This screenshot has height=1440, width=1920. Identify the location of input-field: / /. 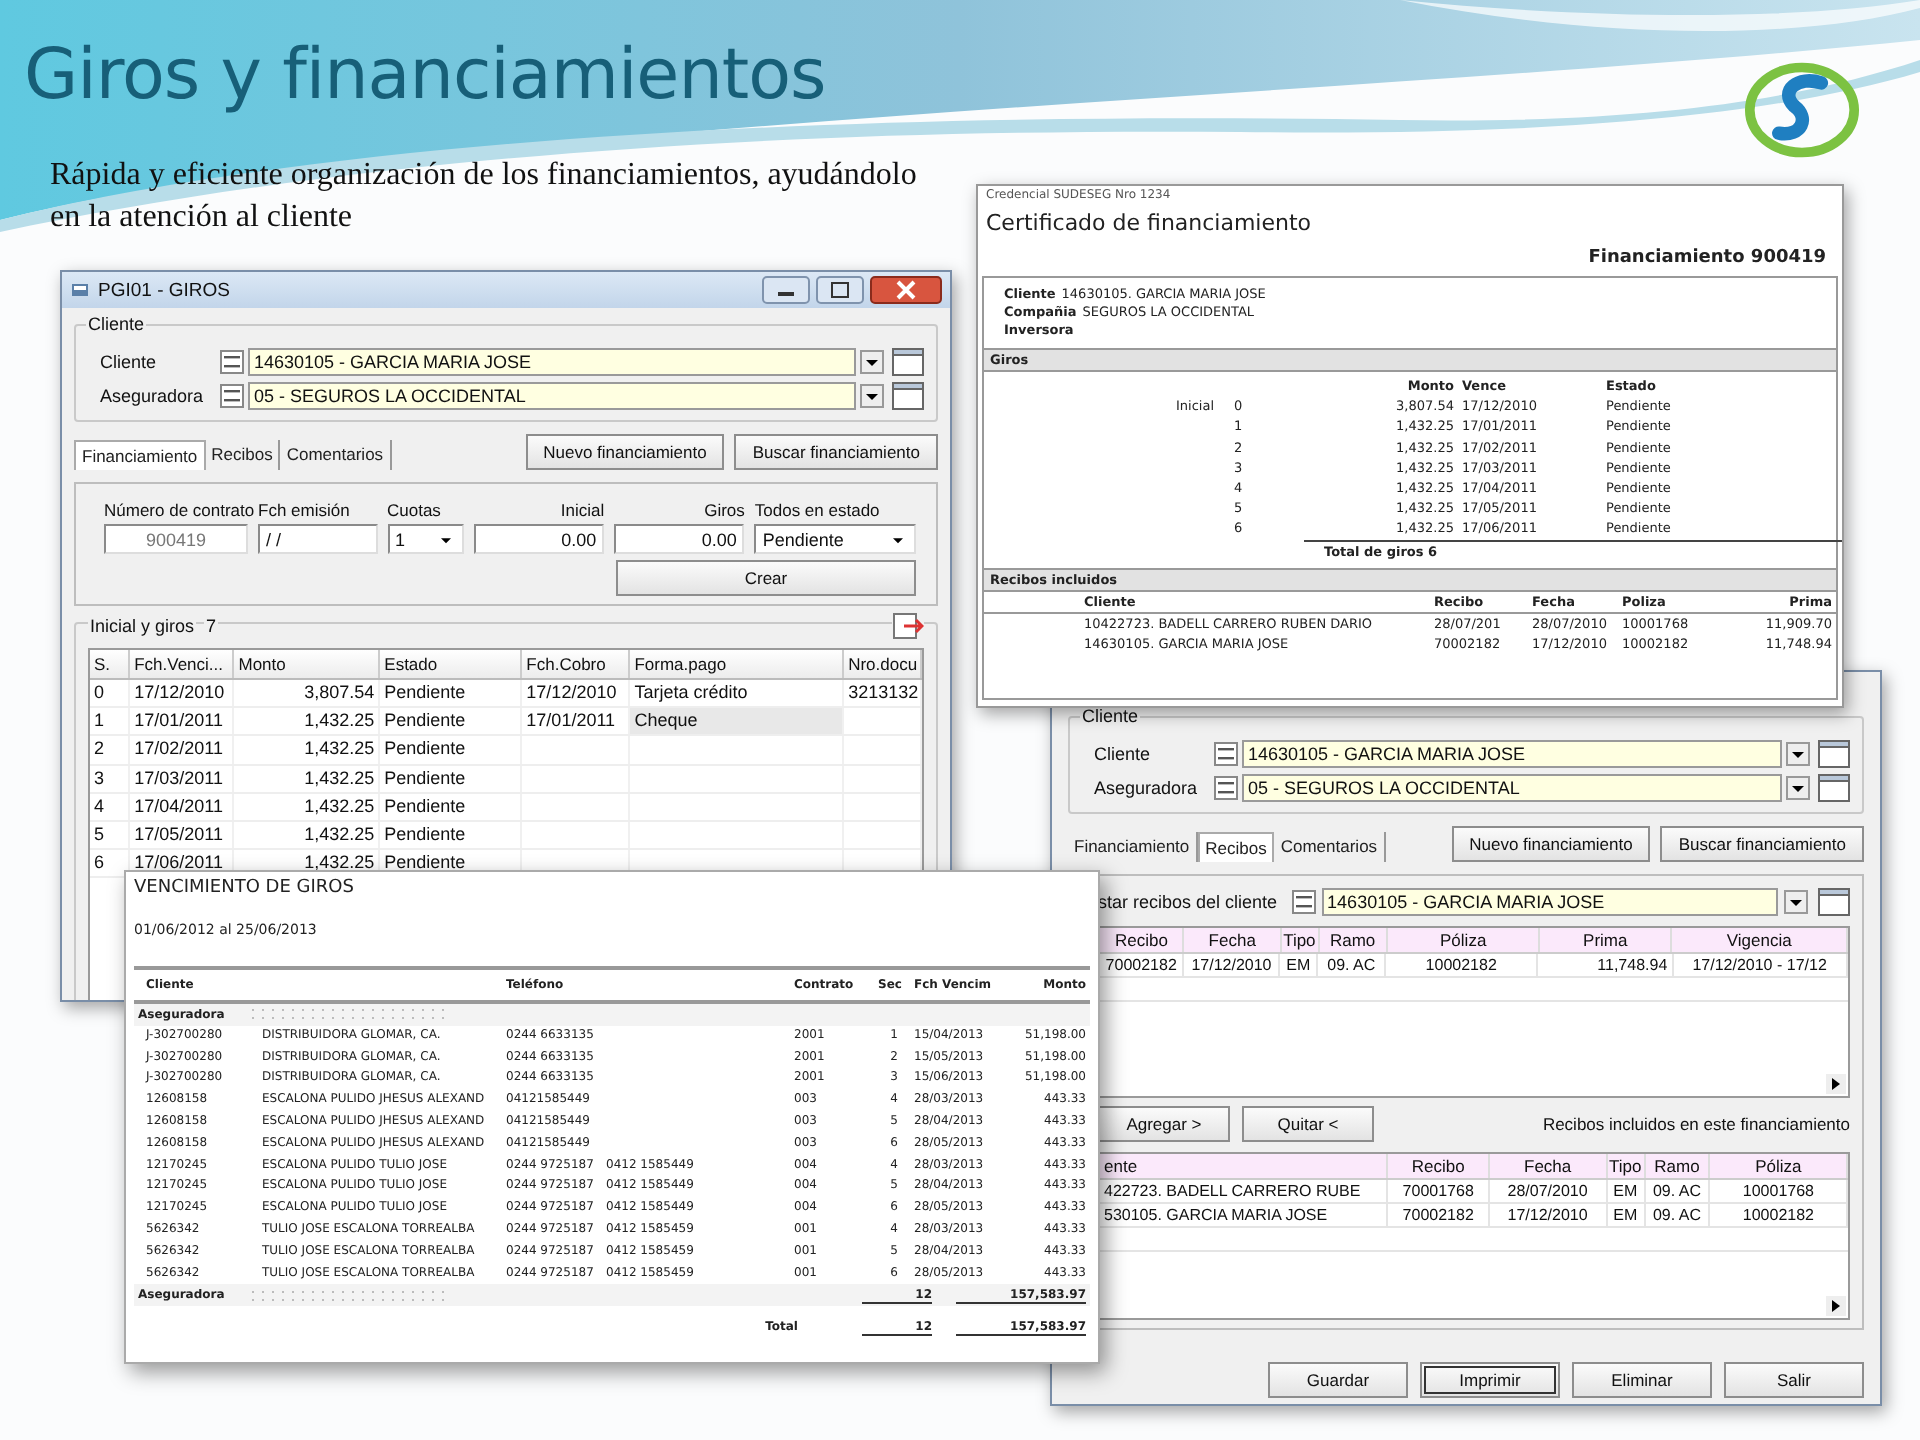
(317, 539).